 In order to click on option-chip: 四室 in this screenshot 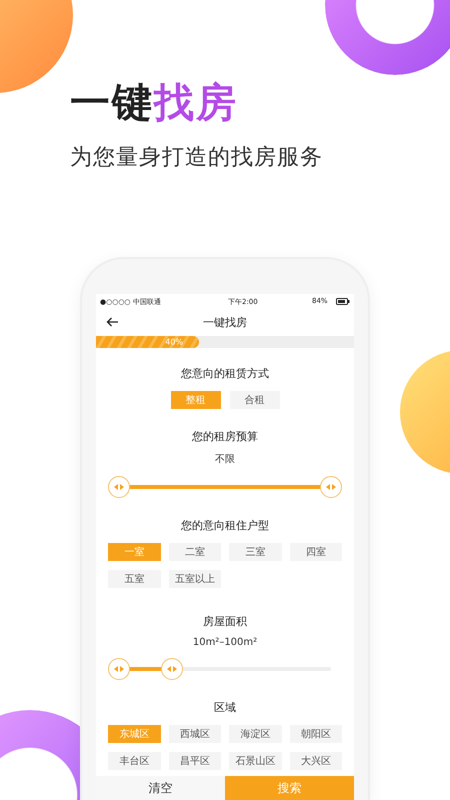, I will do `click(316, 552)`.